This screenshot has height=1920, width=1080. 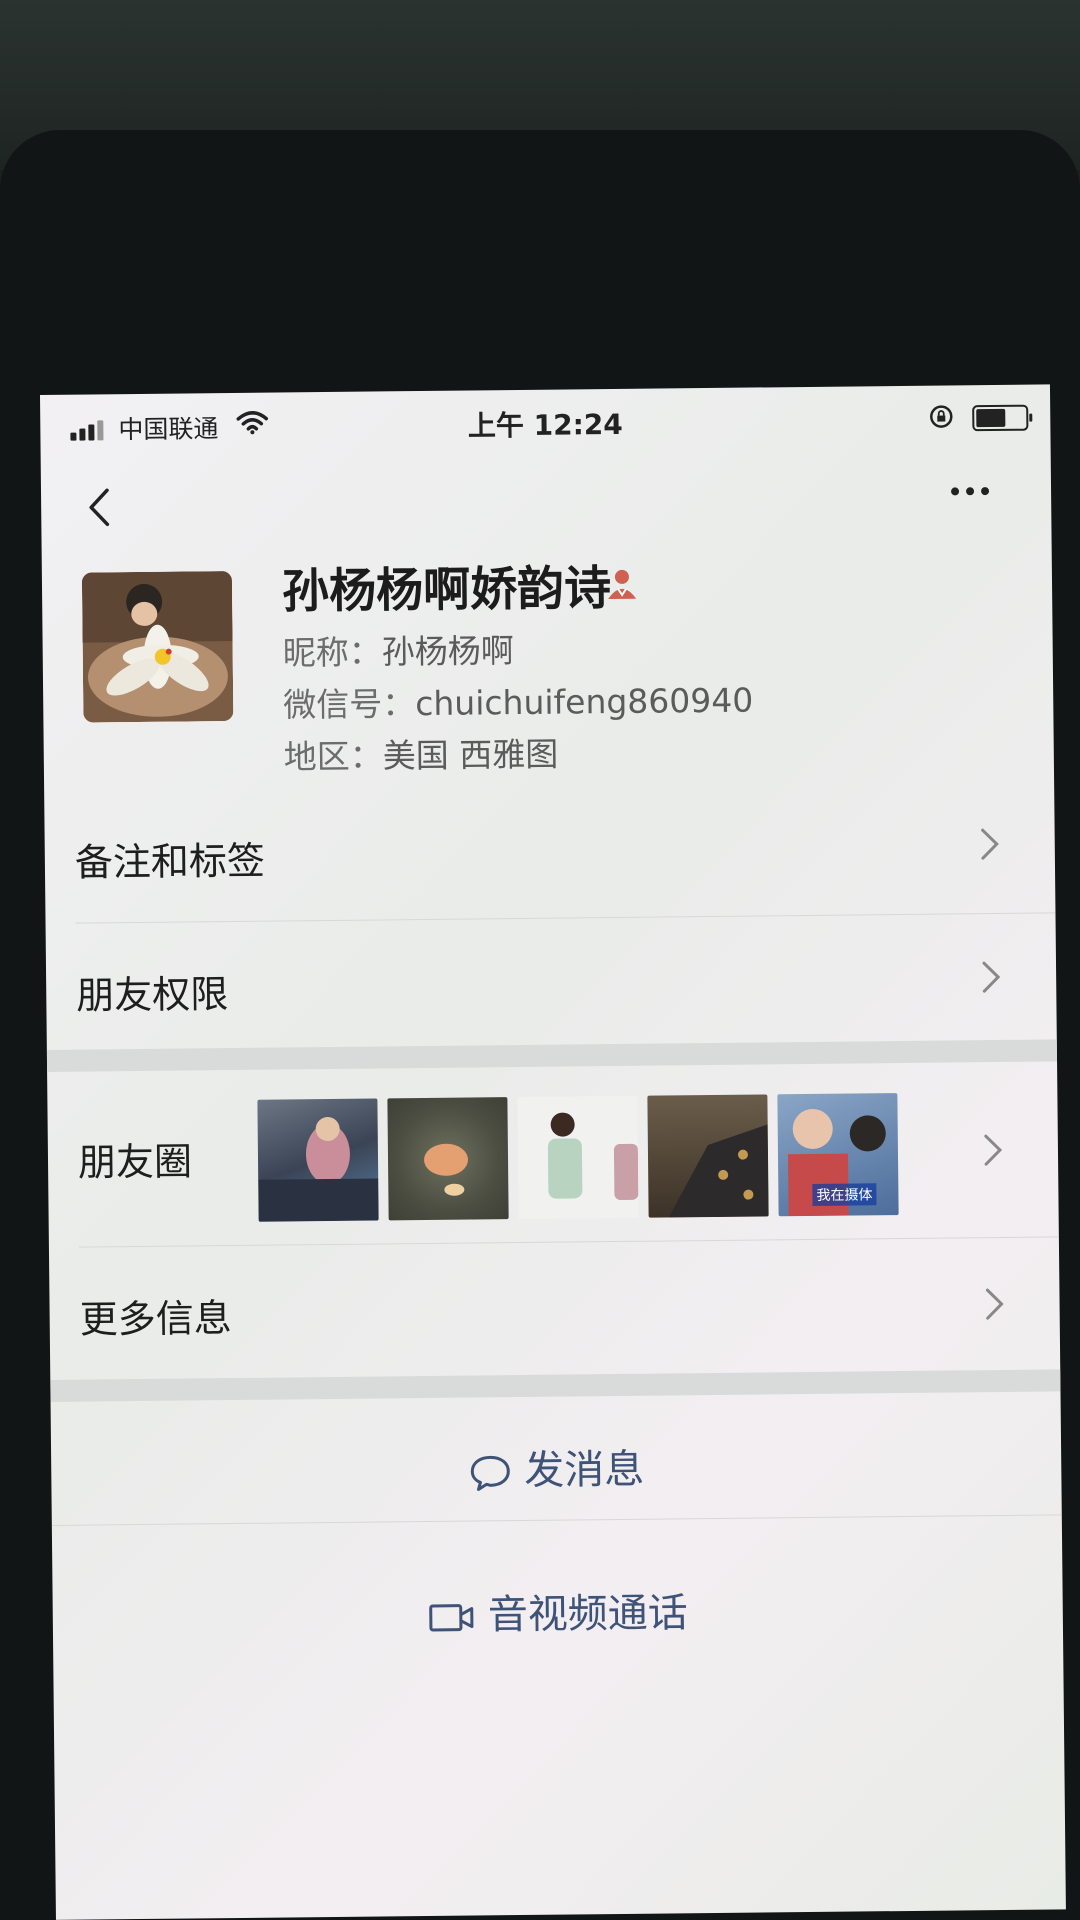 I want to click on wechat-id-line: 微信号：chuichuifeng860940, so click(x=518, y=700).